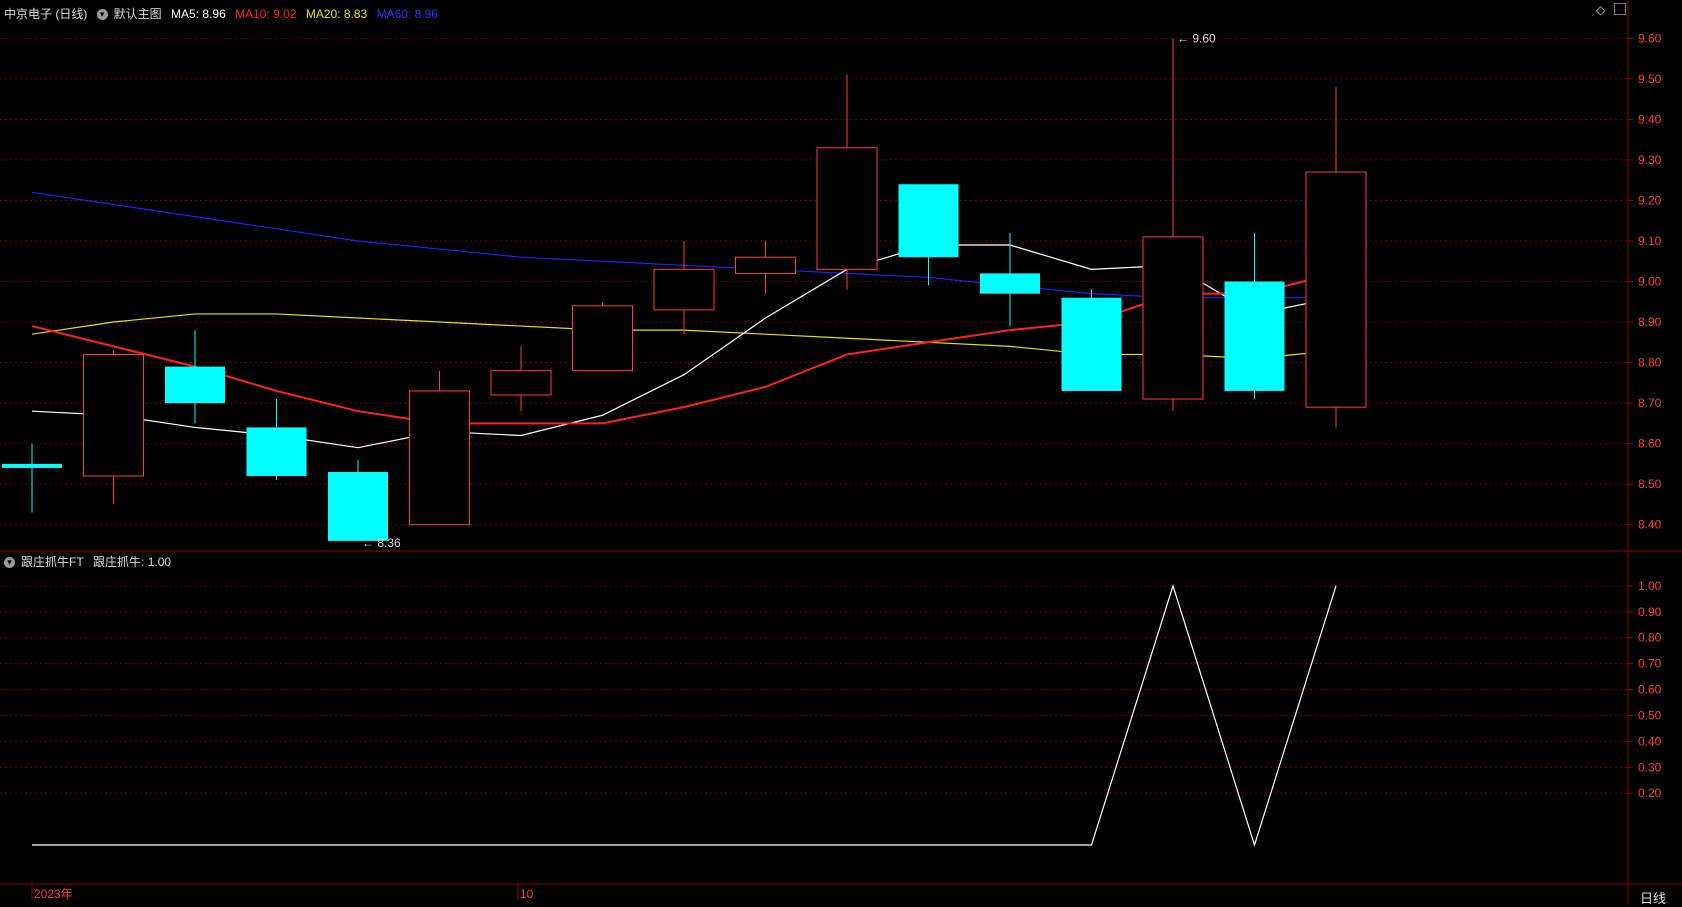 The image size is (1682, 907). Describe the element at coordinates (1650, 403) in the screenshot. I see `price-tick-label: 8.70` at that location.